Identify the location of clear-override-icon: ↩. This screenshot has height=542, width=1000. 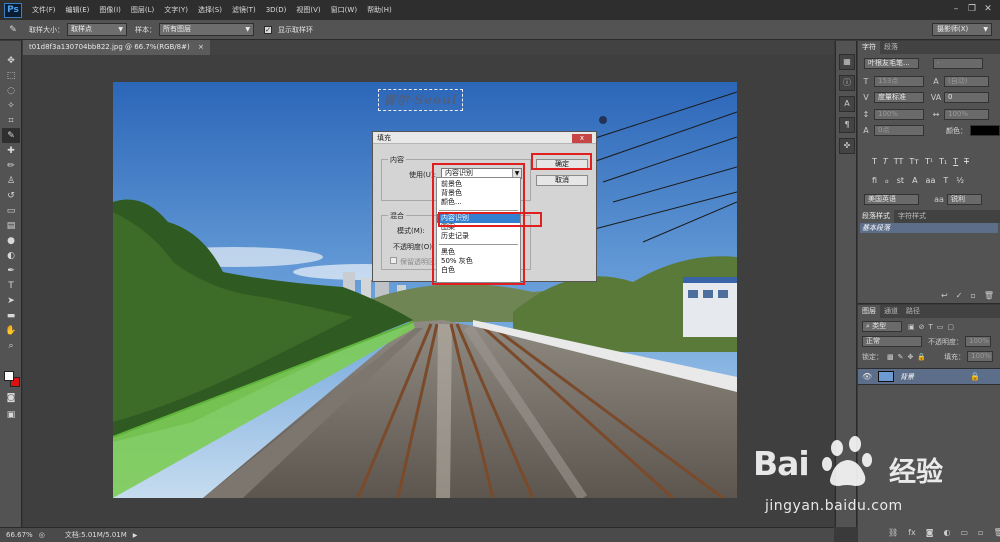
(944, 295).